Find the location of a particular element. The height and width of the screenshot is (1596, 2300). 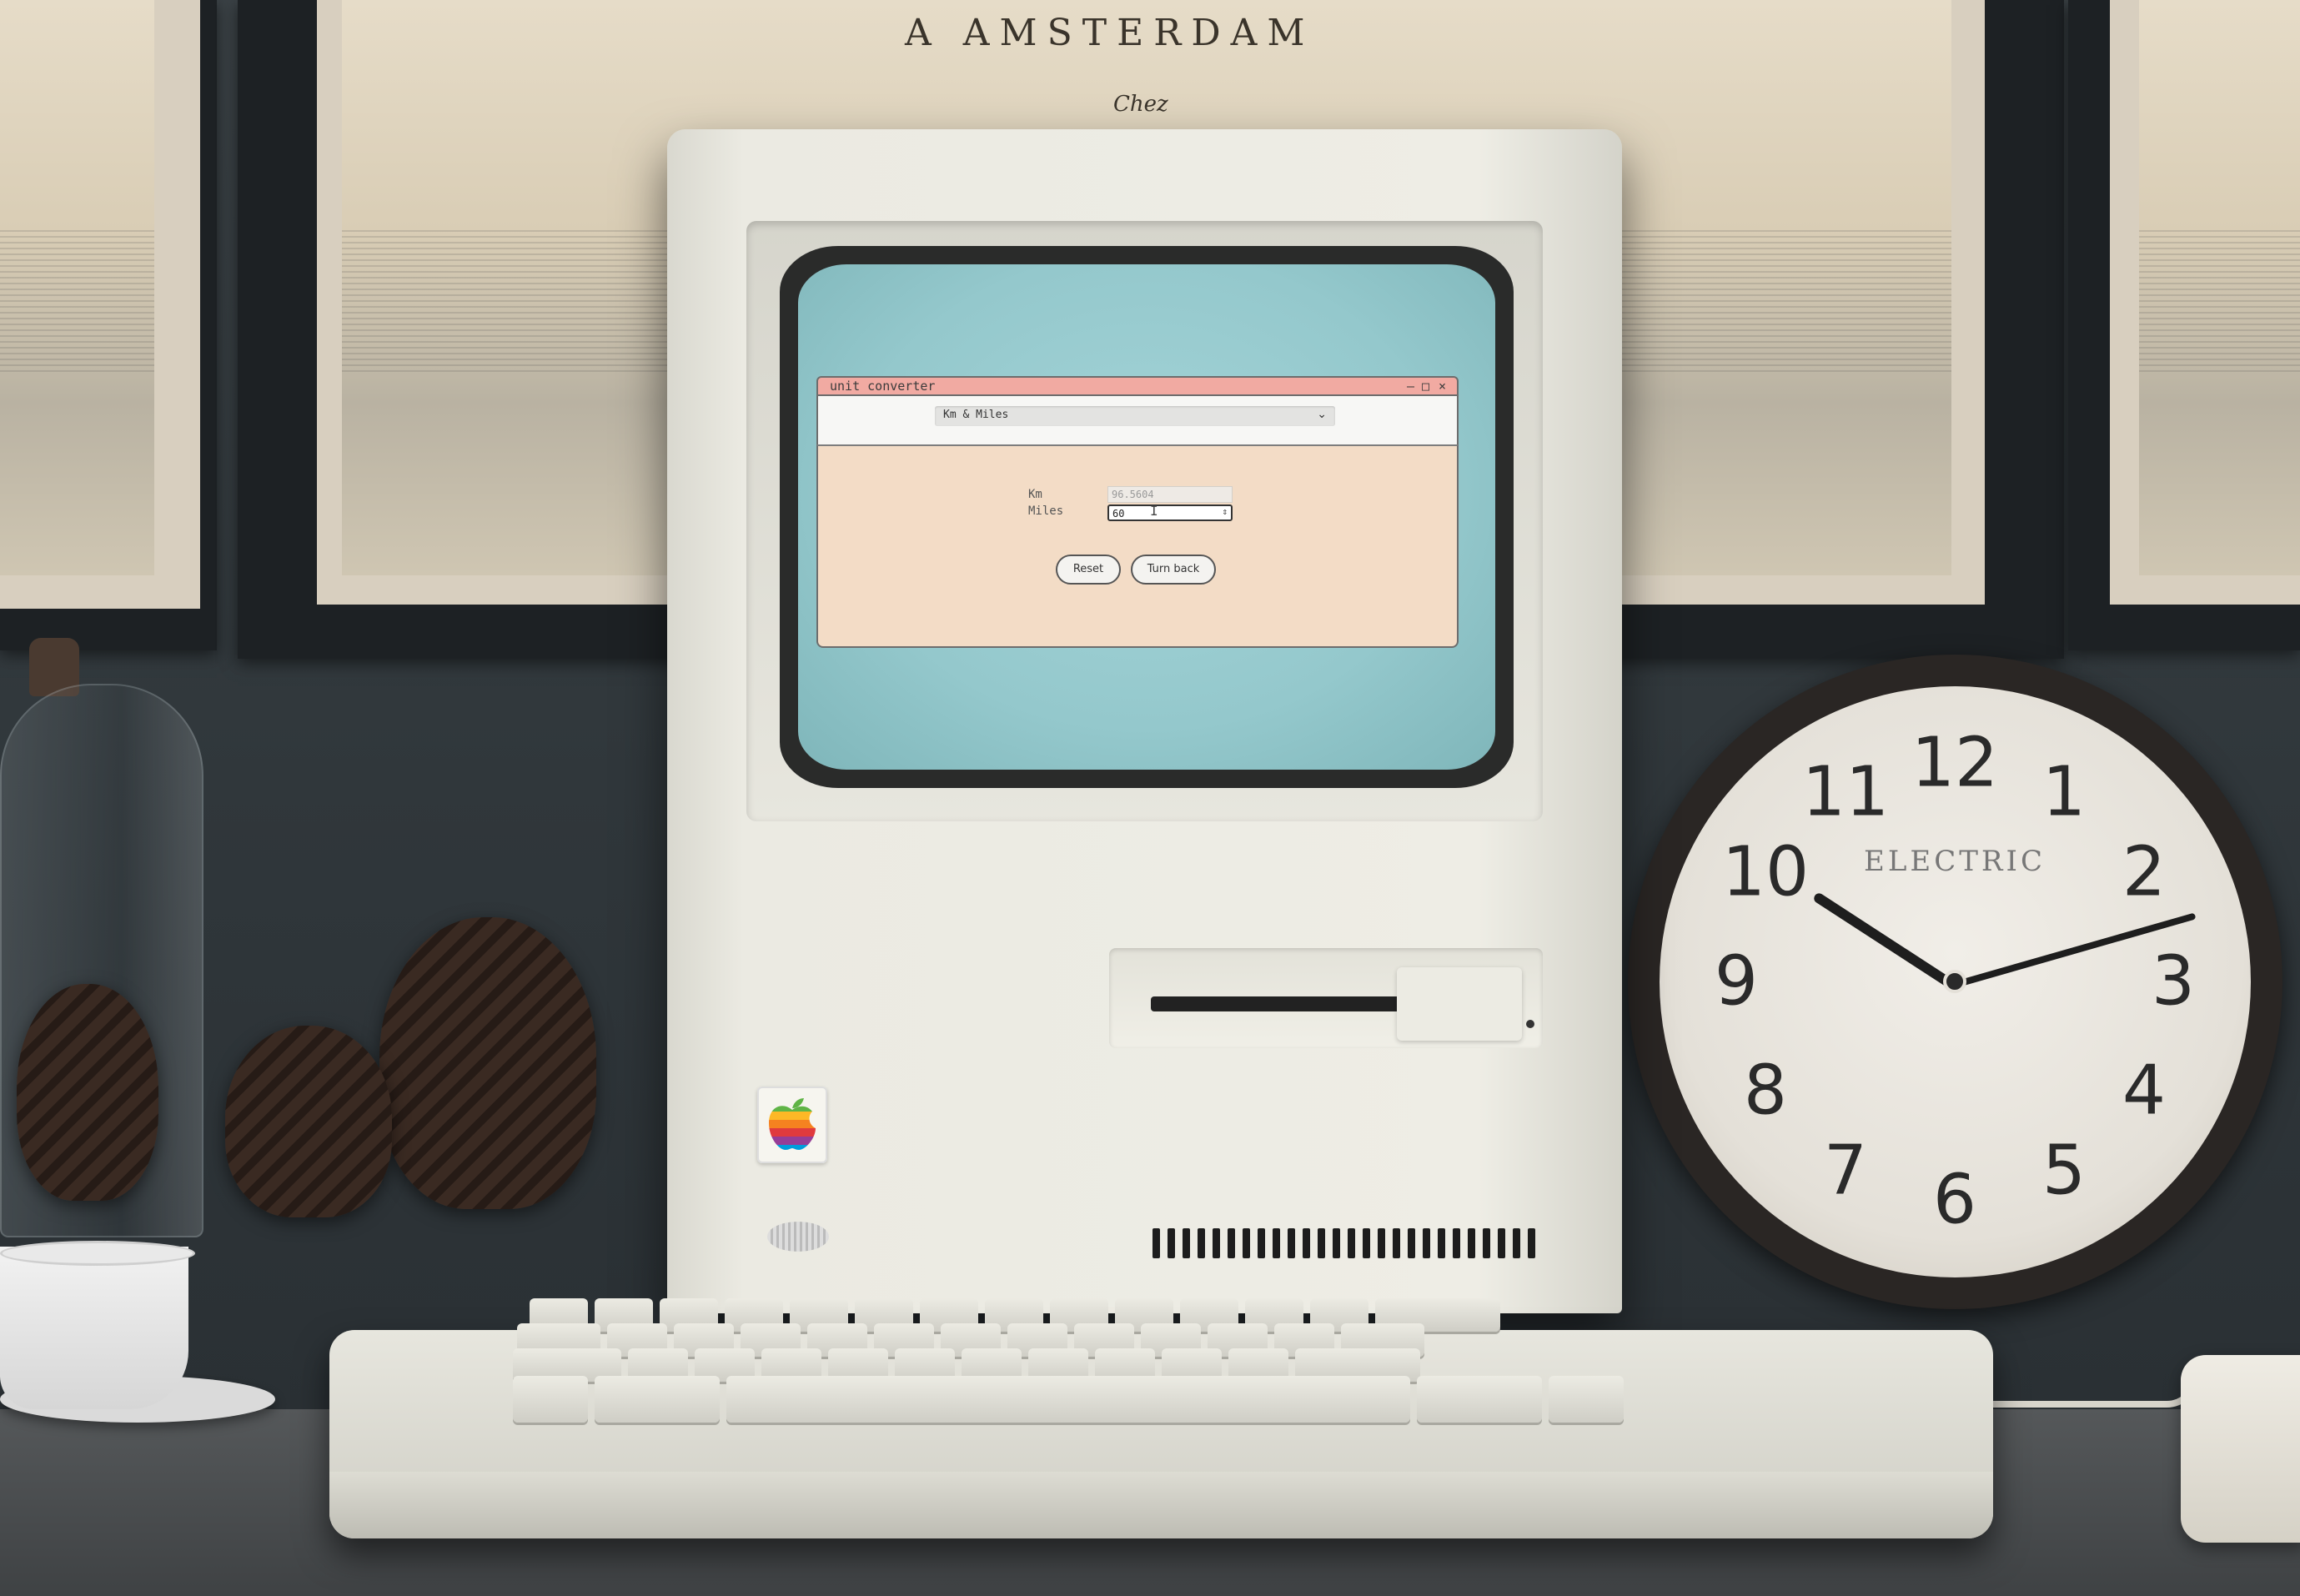

window-title-bar: unit converter – □ × is located at coordinates (1137, 386).